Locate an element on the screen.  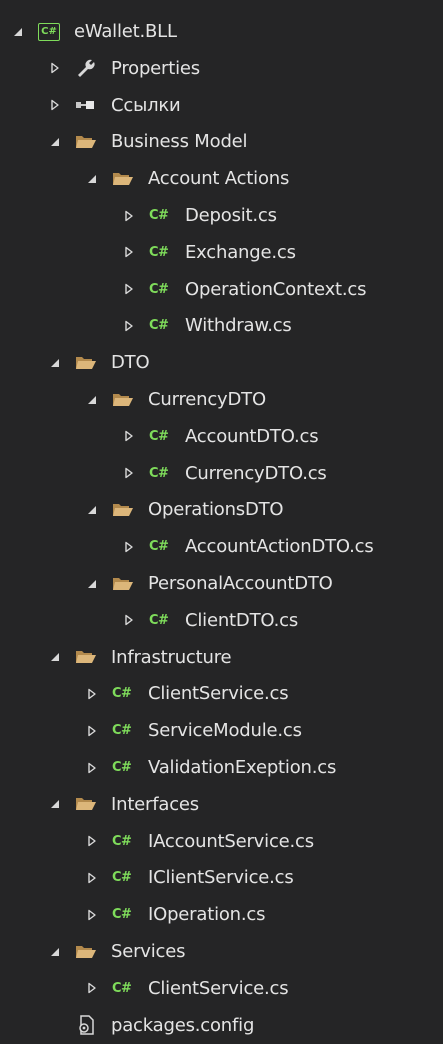
tree-item: C# ServiceModule.cs is located at coordinates (221, 730).